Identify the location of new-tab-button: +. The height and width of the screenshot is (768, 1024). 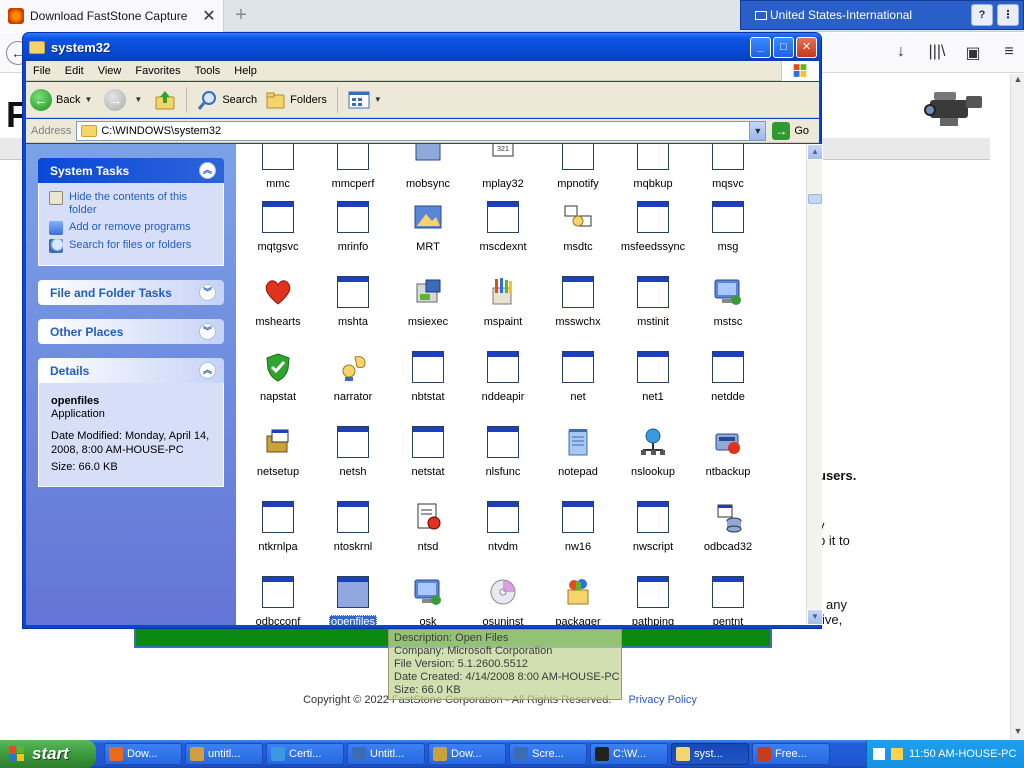
(241, 15).